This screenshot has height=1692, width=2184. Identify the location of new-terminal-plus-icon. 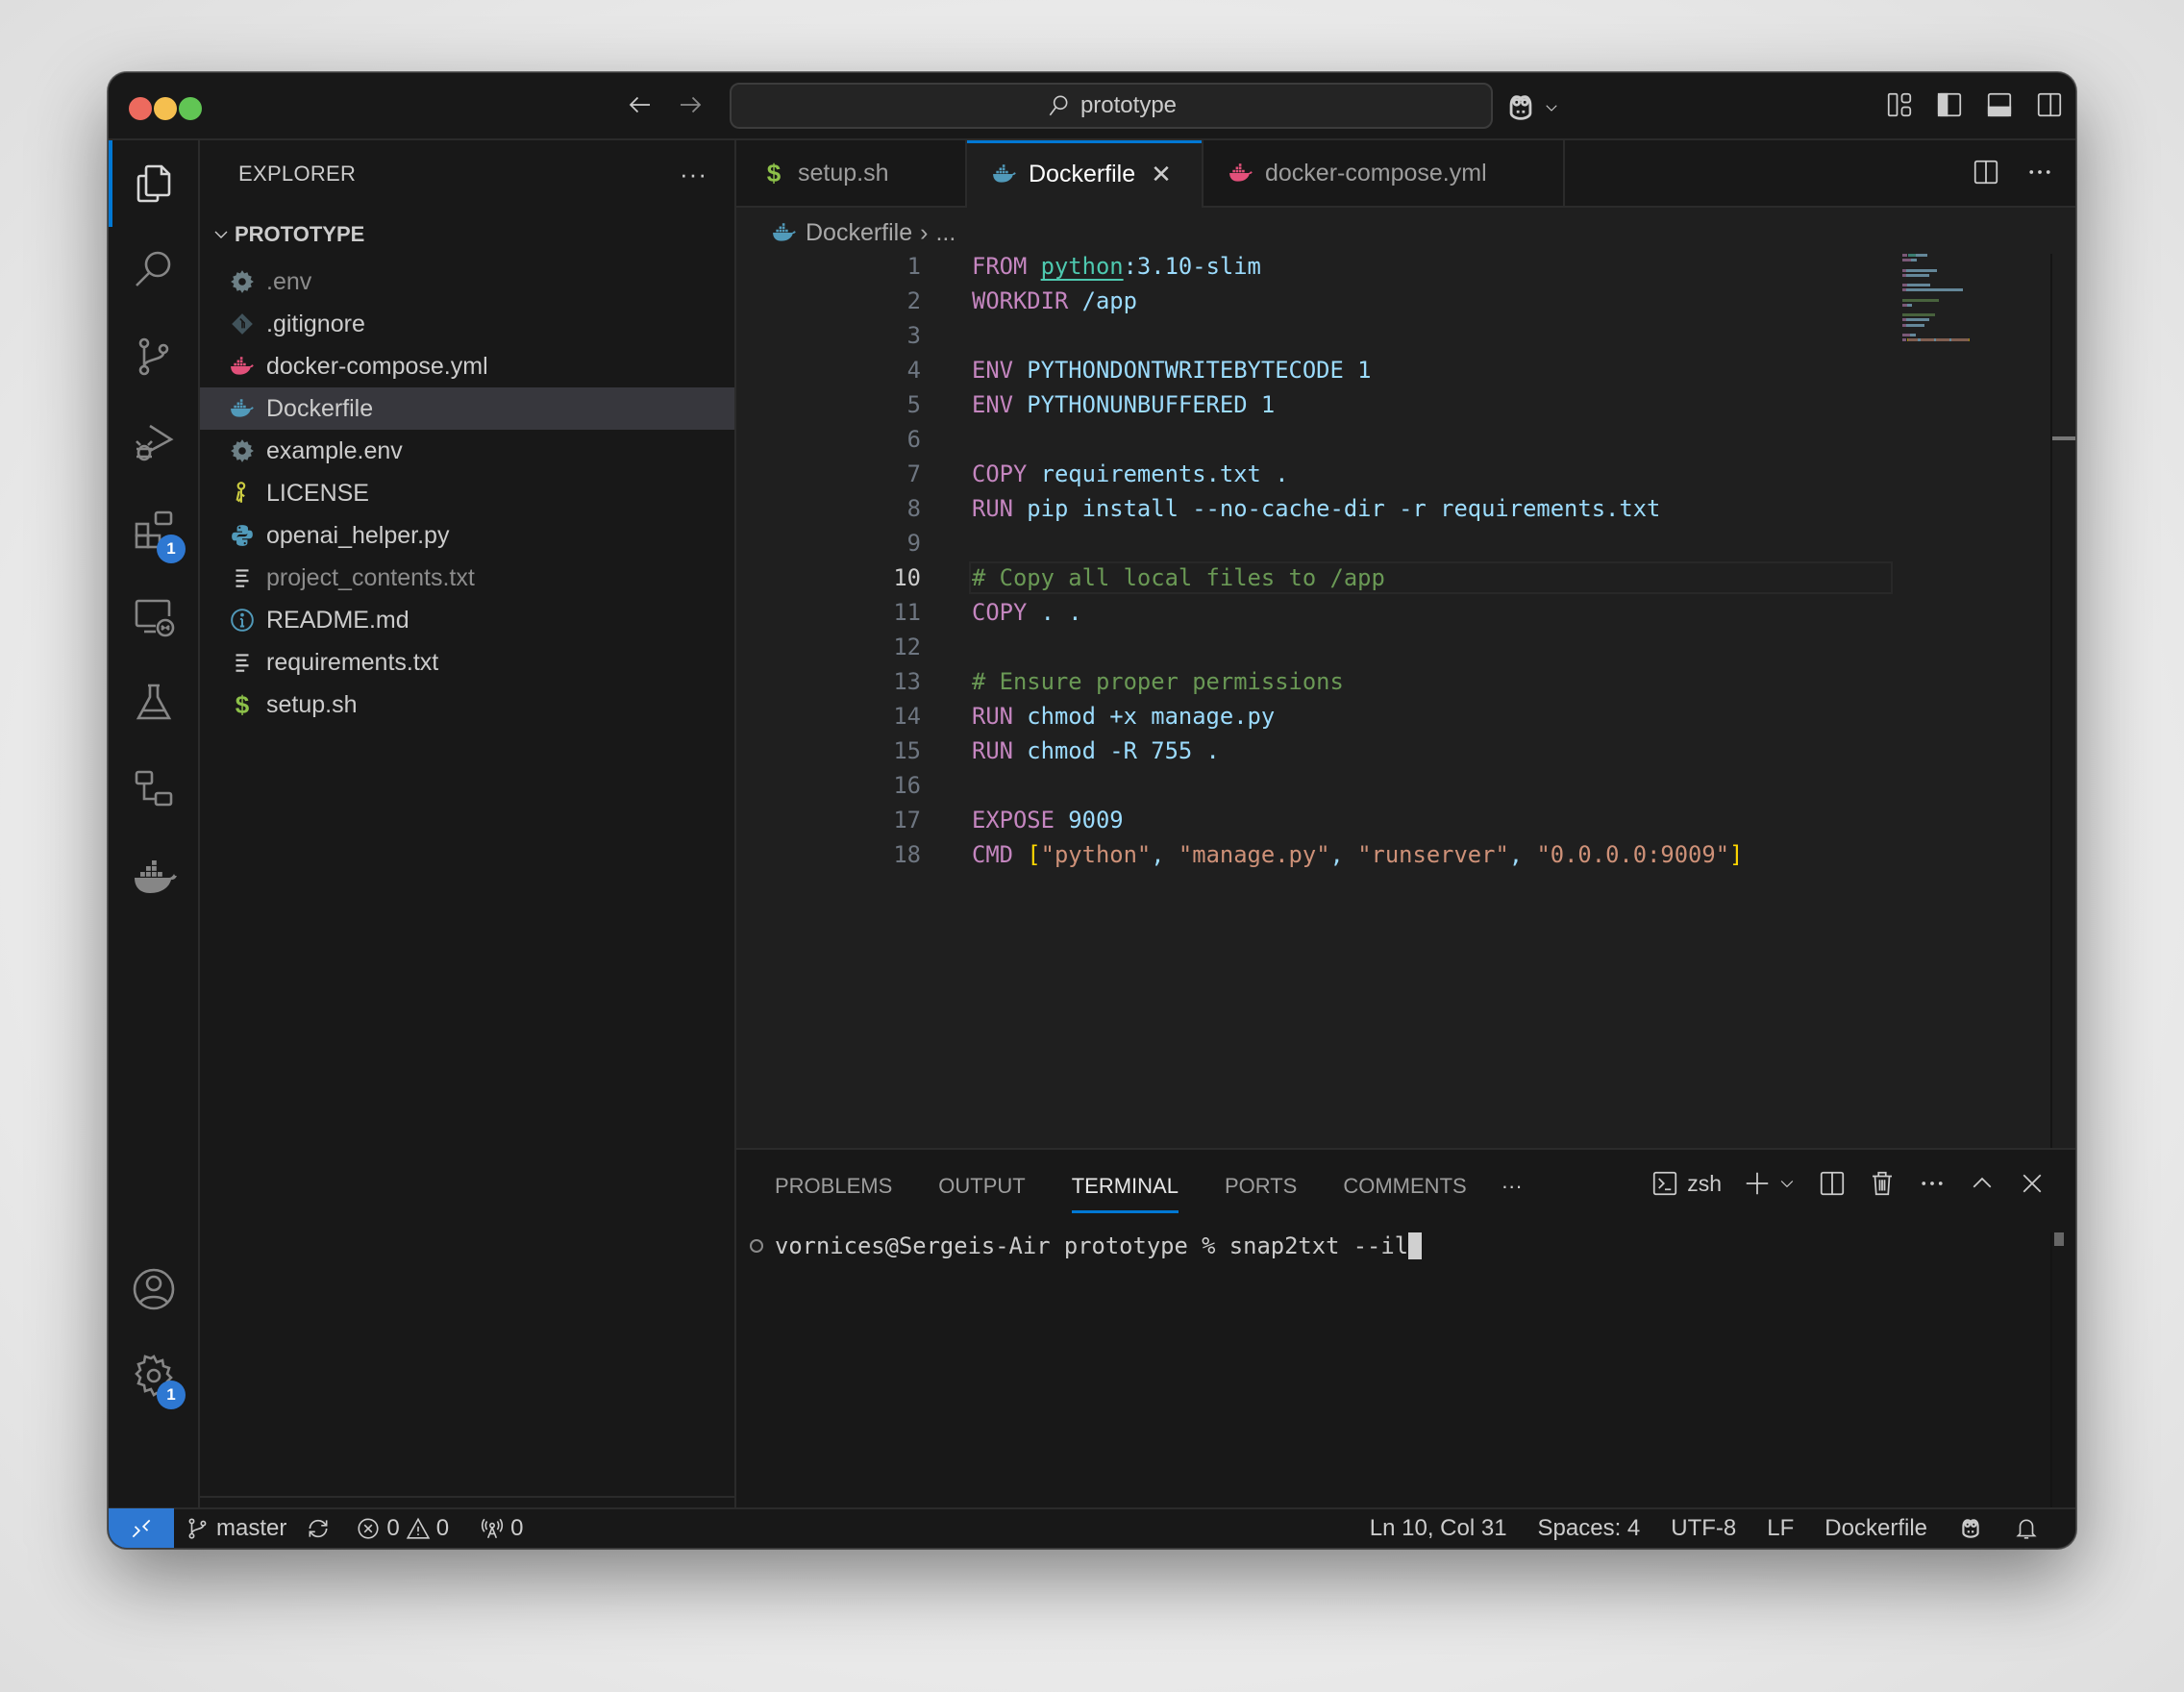
(1758, 1183).